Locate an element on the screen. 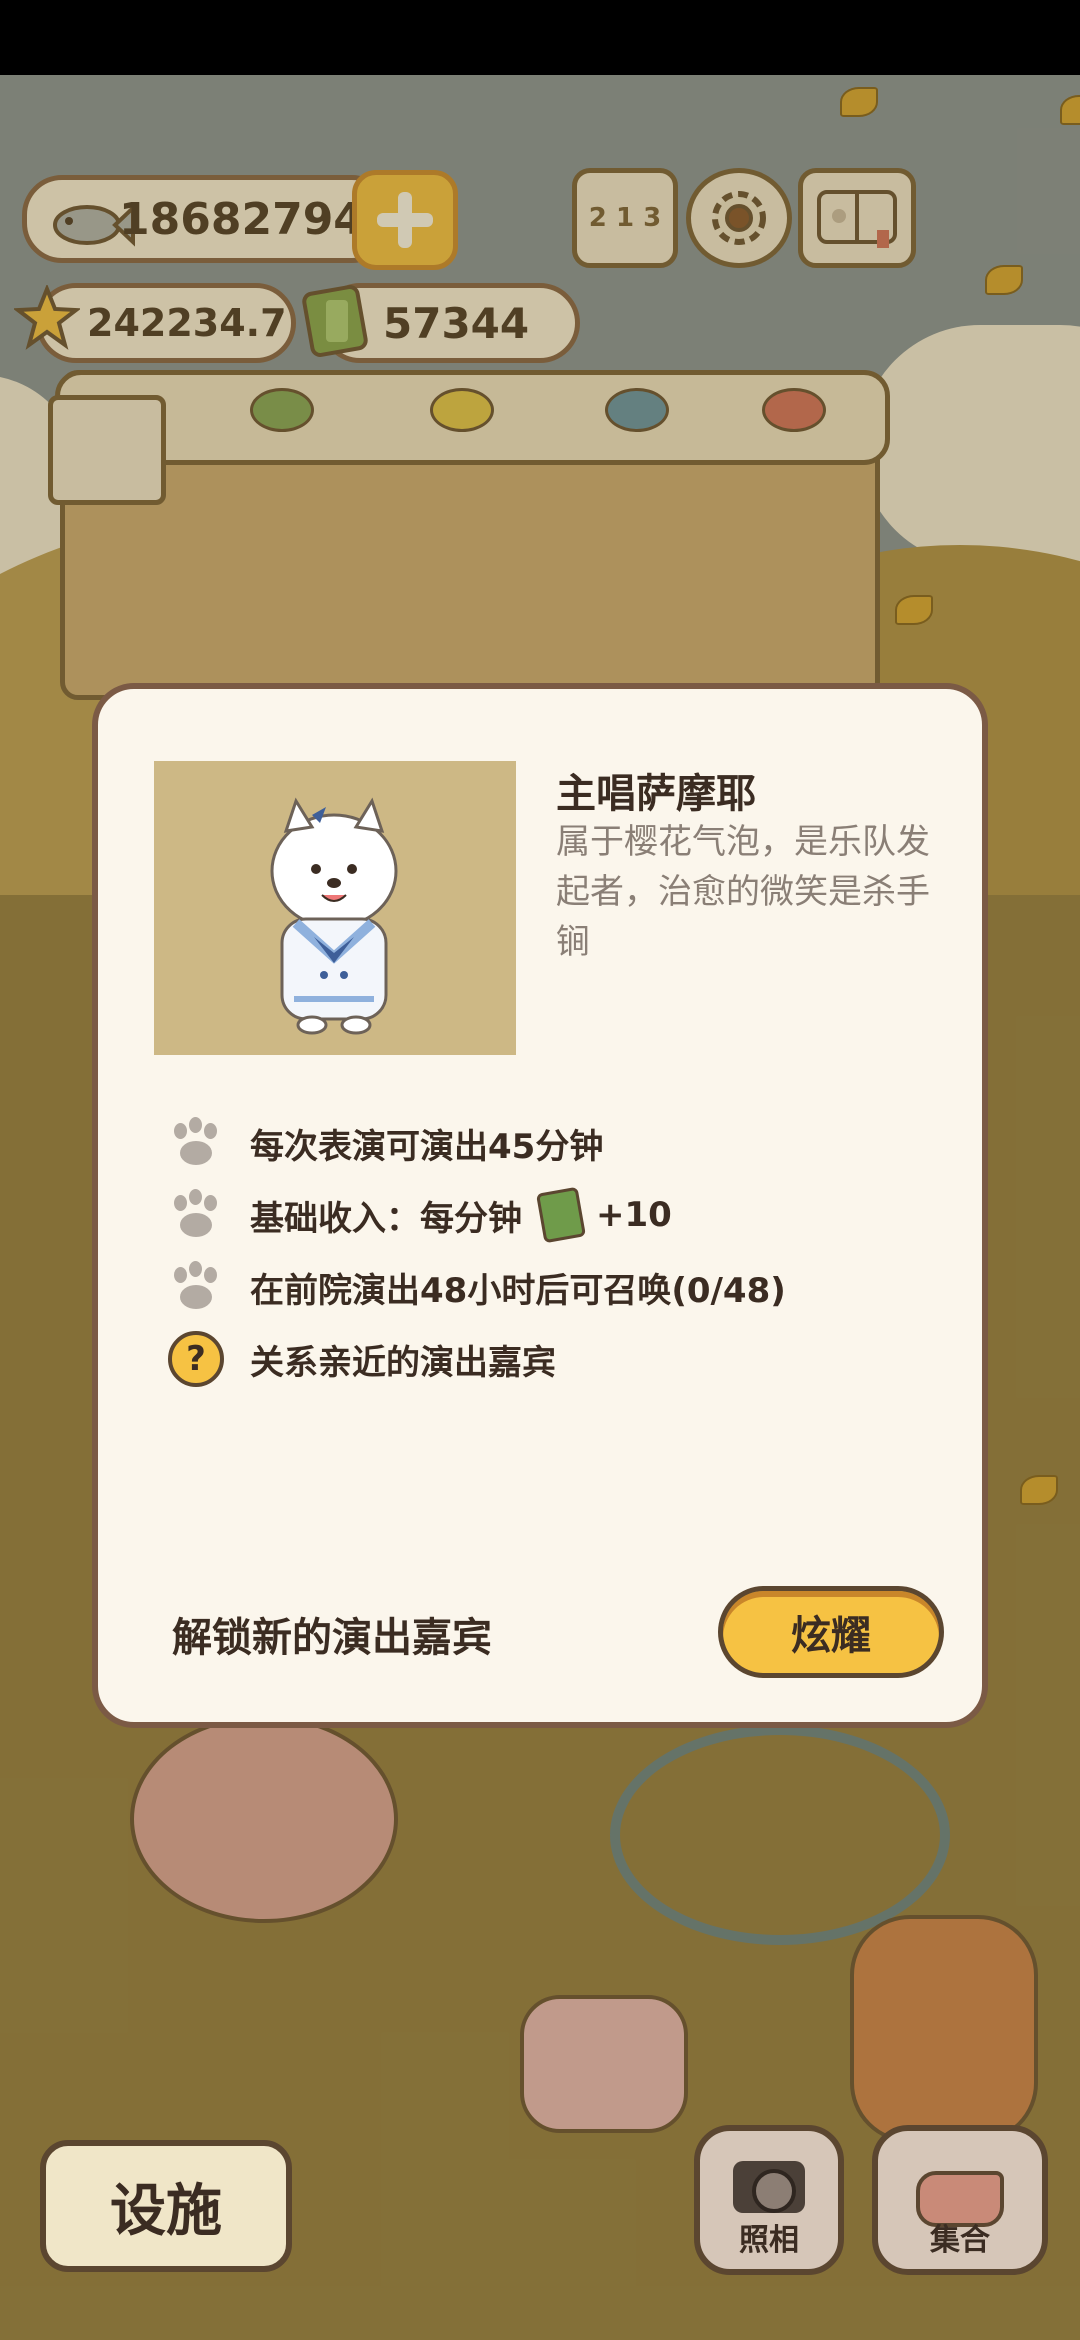 The image size is (1080, 2340). info-row-income: 基础收入：每分钟 +10 is located at coordinates (420, 1215).